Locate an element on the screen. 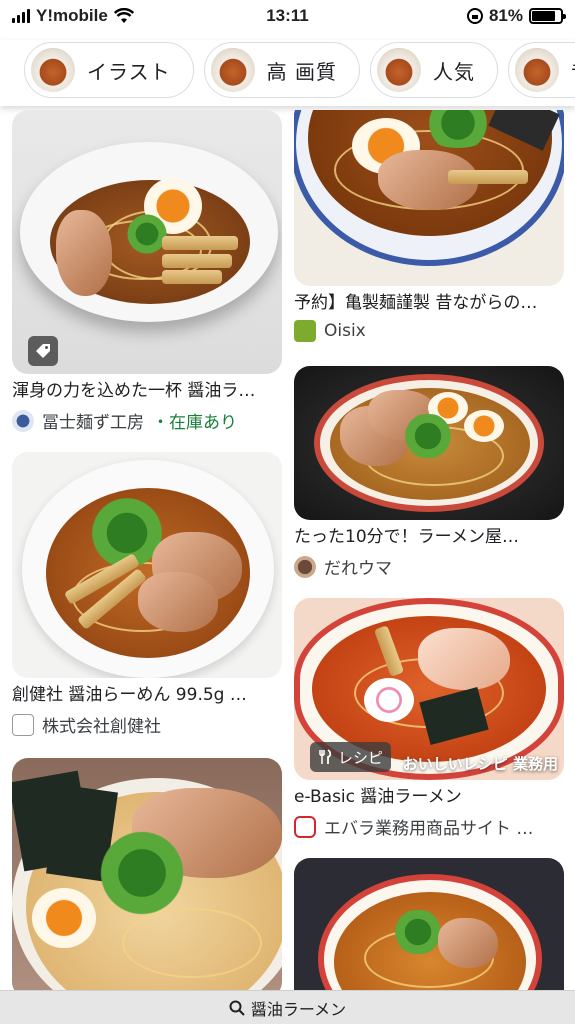 This screenshot has width=575, height=1024. chip-label: 昔 is located at coordinates (573, 70).